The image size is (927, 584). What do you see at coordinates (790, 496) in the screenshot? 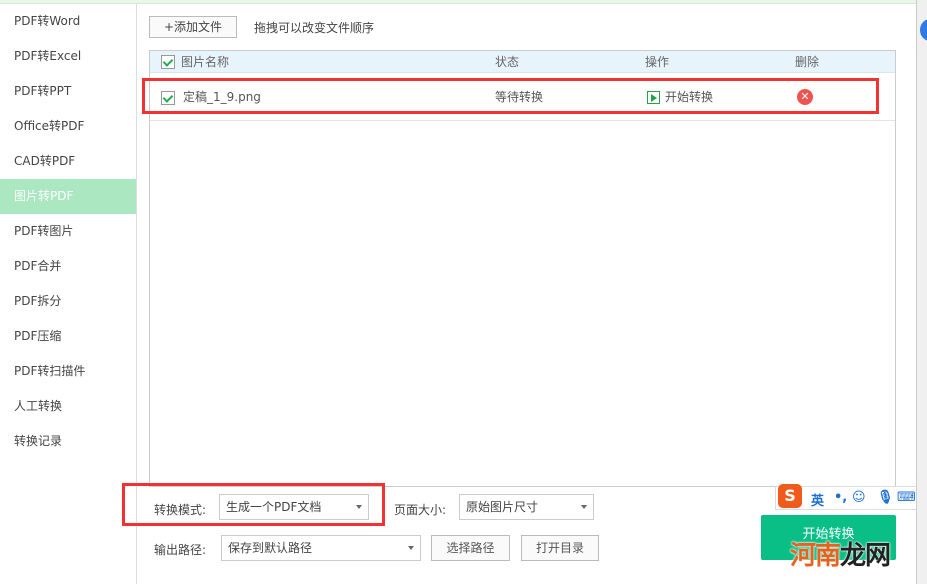
I see `sogou-logo-icon: S` at bounding box center [790, 496].